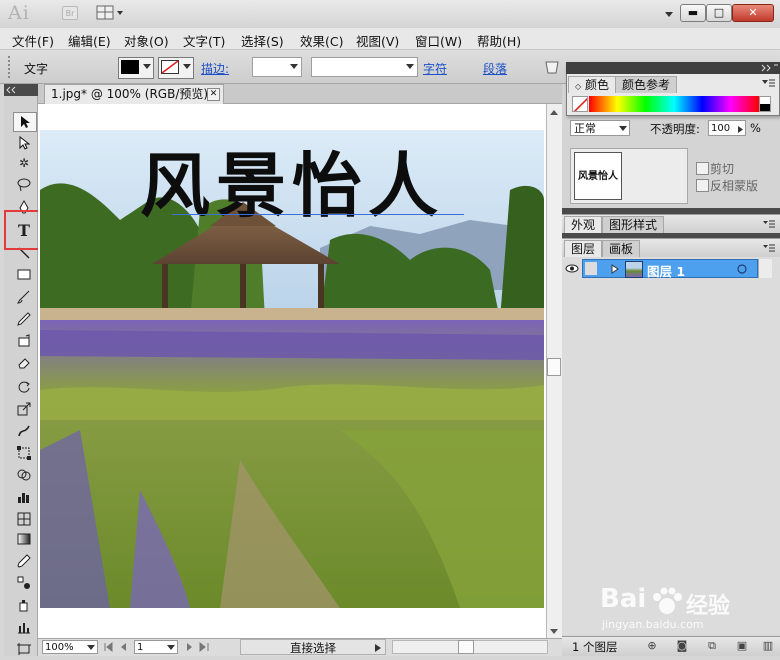  Describe the element at coordinates (634, 269) in the screenshot. I see `layer-thumbnail` at that location.